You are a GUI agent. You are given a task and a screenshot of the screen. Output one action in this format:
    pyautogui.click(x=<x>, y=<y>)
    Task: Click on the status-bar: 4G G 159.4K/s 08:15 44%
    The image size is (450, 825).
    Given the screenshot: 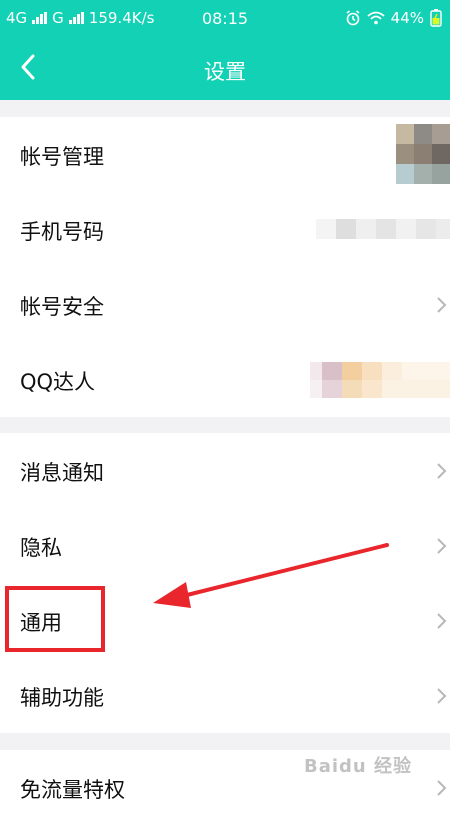 What is the action you would take?
    pyautogui.click(x=225, y=18)
    